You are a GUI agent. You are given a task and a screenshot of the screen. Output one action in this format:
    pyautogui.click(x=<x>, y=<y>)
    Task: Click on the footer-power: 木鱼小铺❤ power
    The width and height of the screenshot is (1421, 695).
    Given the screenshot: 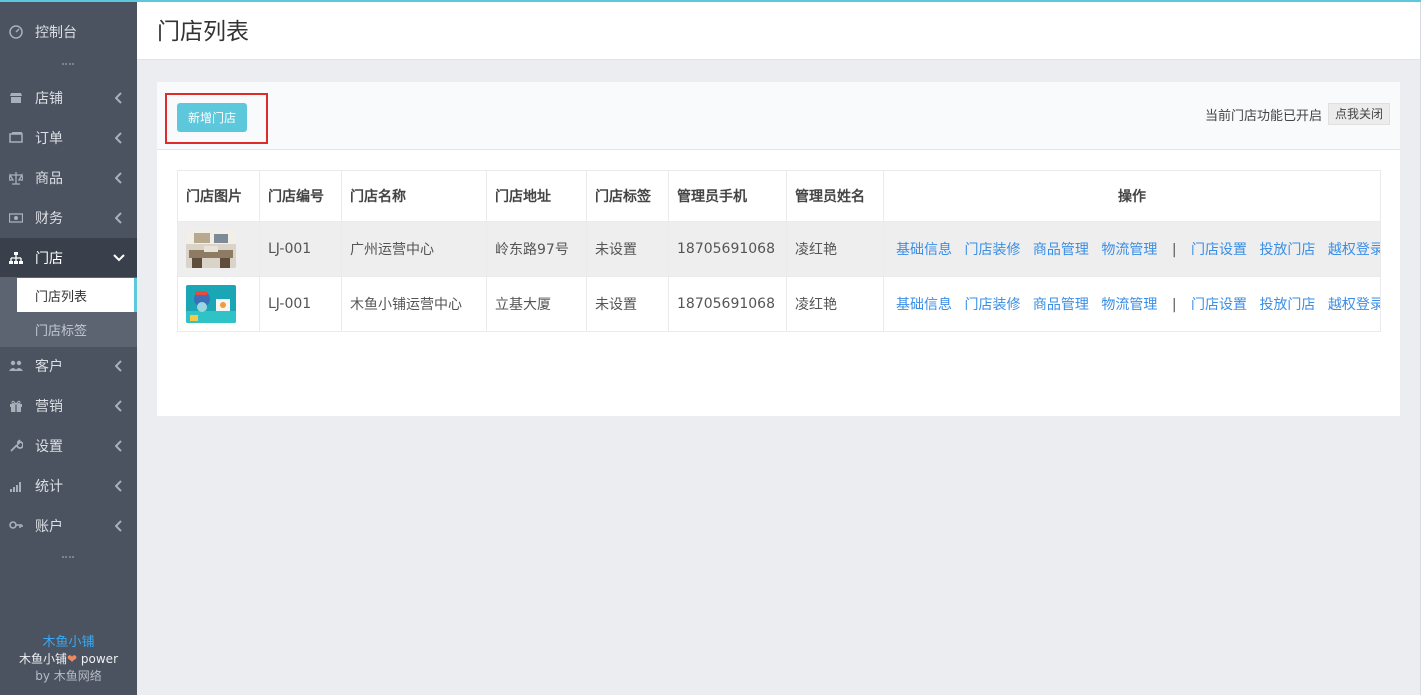 What is the action you would take?
    pyautogui.click(x=68, y=659)
    